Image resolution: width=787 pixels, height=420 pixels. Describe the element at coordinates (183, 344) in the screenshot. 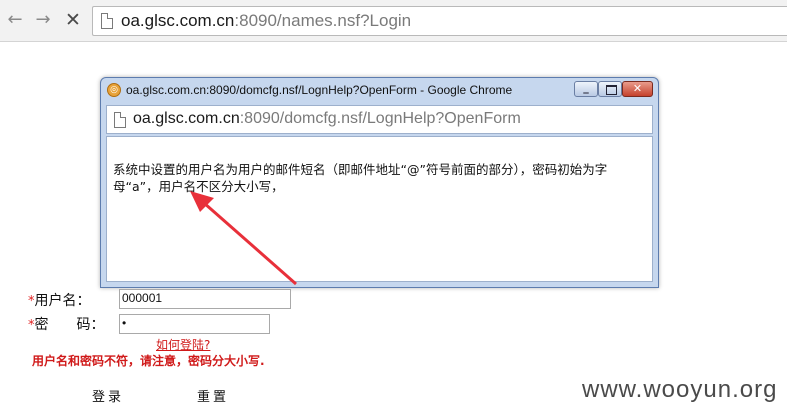

I see `login-help-link: 如何登陆?` at that location.